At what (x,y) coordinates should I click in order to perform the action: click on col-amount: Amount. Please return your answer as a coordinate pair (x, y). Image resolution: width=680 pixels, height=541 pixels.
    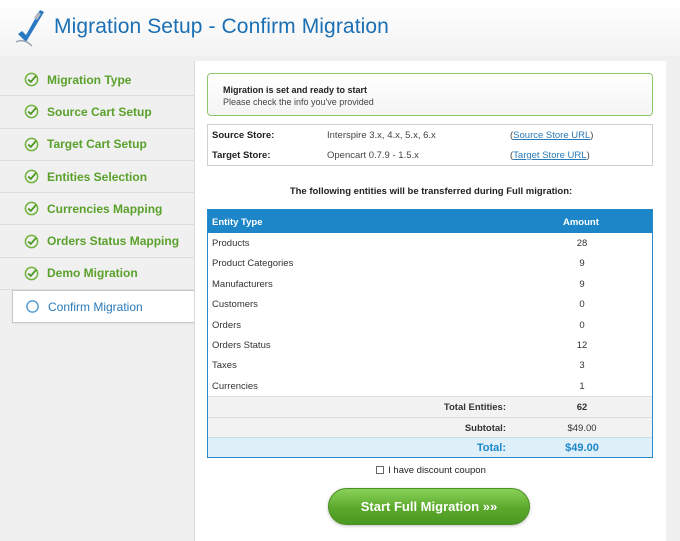
    Looking at the image, I should click on (581, 222).